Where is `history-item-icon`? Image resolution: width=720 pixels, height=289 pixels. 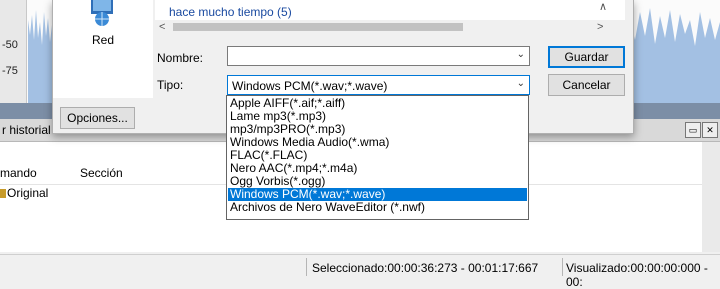
history-item-icon is located at coordinates (3, 193).